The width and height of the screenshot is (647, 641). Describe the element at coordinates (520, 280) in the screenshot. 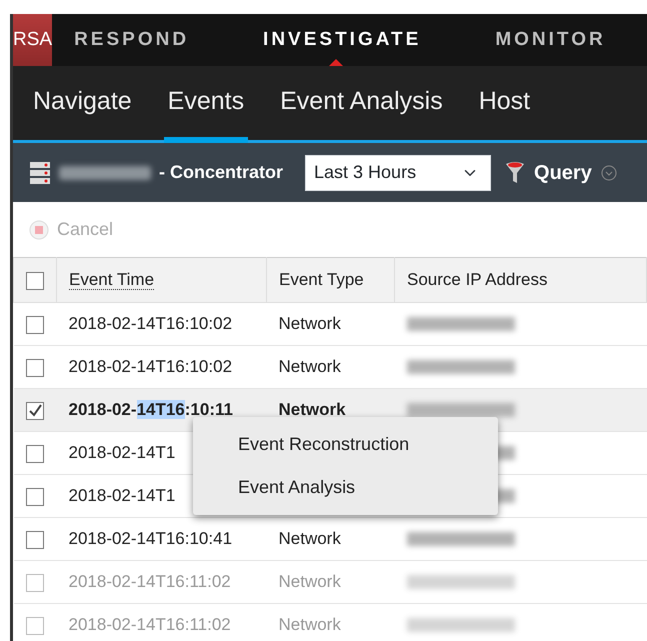

I see `column-header: Source IP Address` at that location.